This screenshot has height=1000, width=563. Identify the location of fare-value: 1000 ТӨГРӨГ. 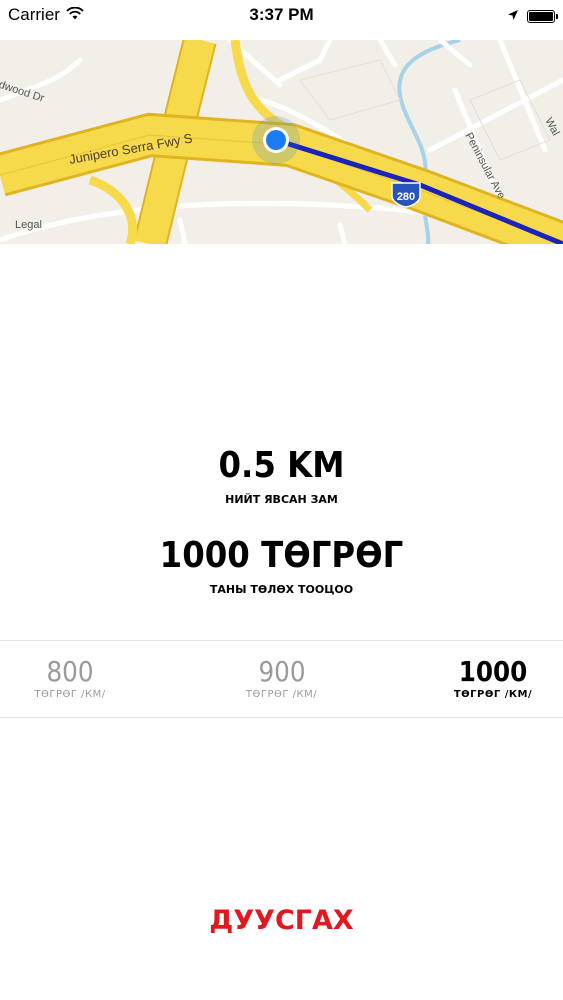
(281, 555).